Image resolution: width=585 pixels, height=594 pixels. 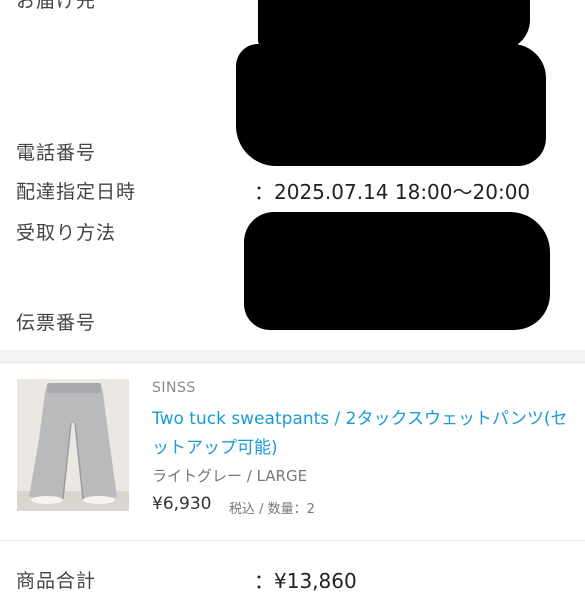 What do you see at coordinates (230, 476) in the screenshot?
I see `product-variant: ライトグレー / LARGE` at bounding box center [230, 476].